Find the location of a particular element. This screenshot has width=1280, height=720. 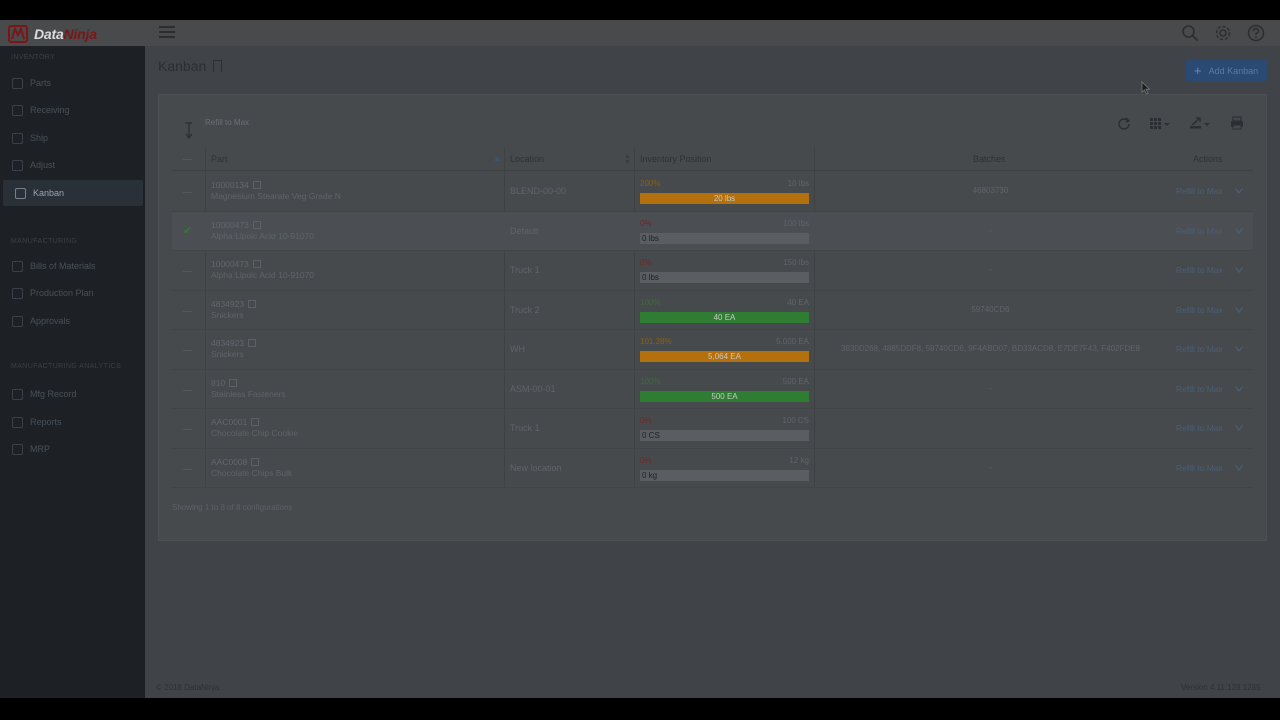

part-number: 10000134 is located at coordinates (230, 185).